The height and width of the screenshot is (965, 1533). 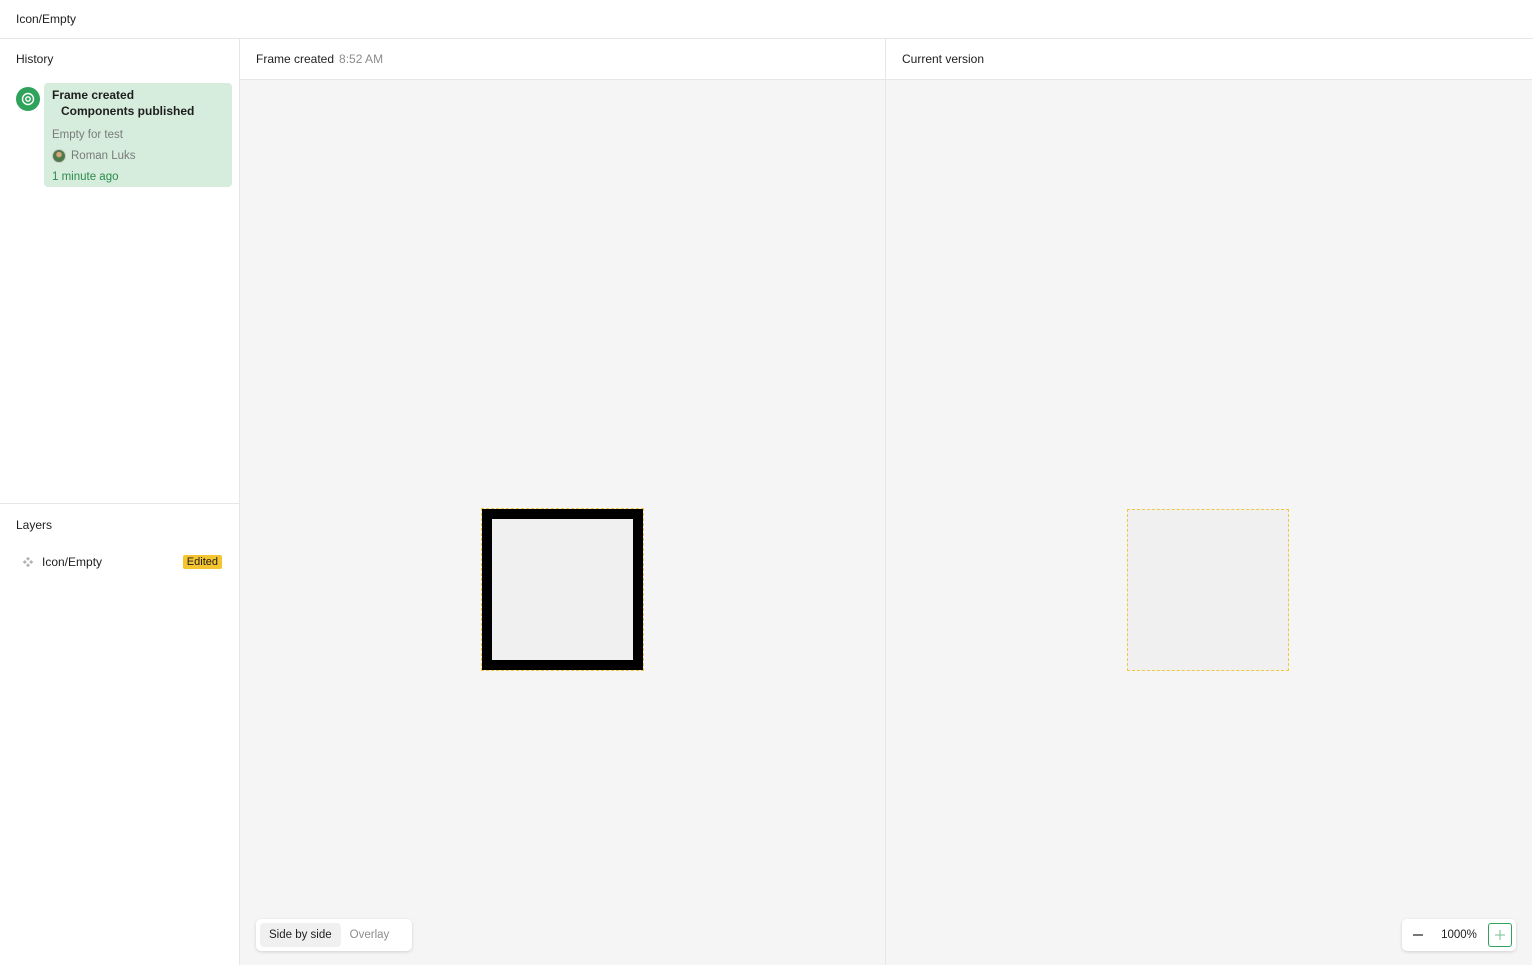 I want to click on top-bar: Icon/Empty, so click(x=766, y=19).